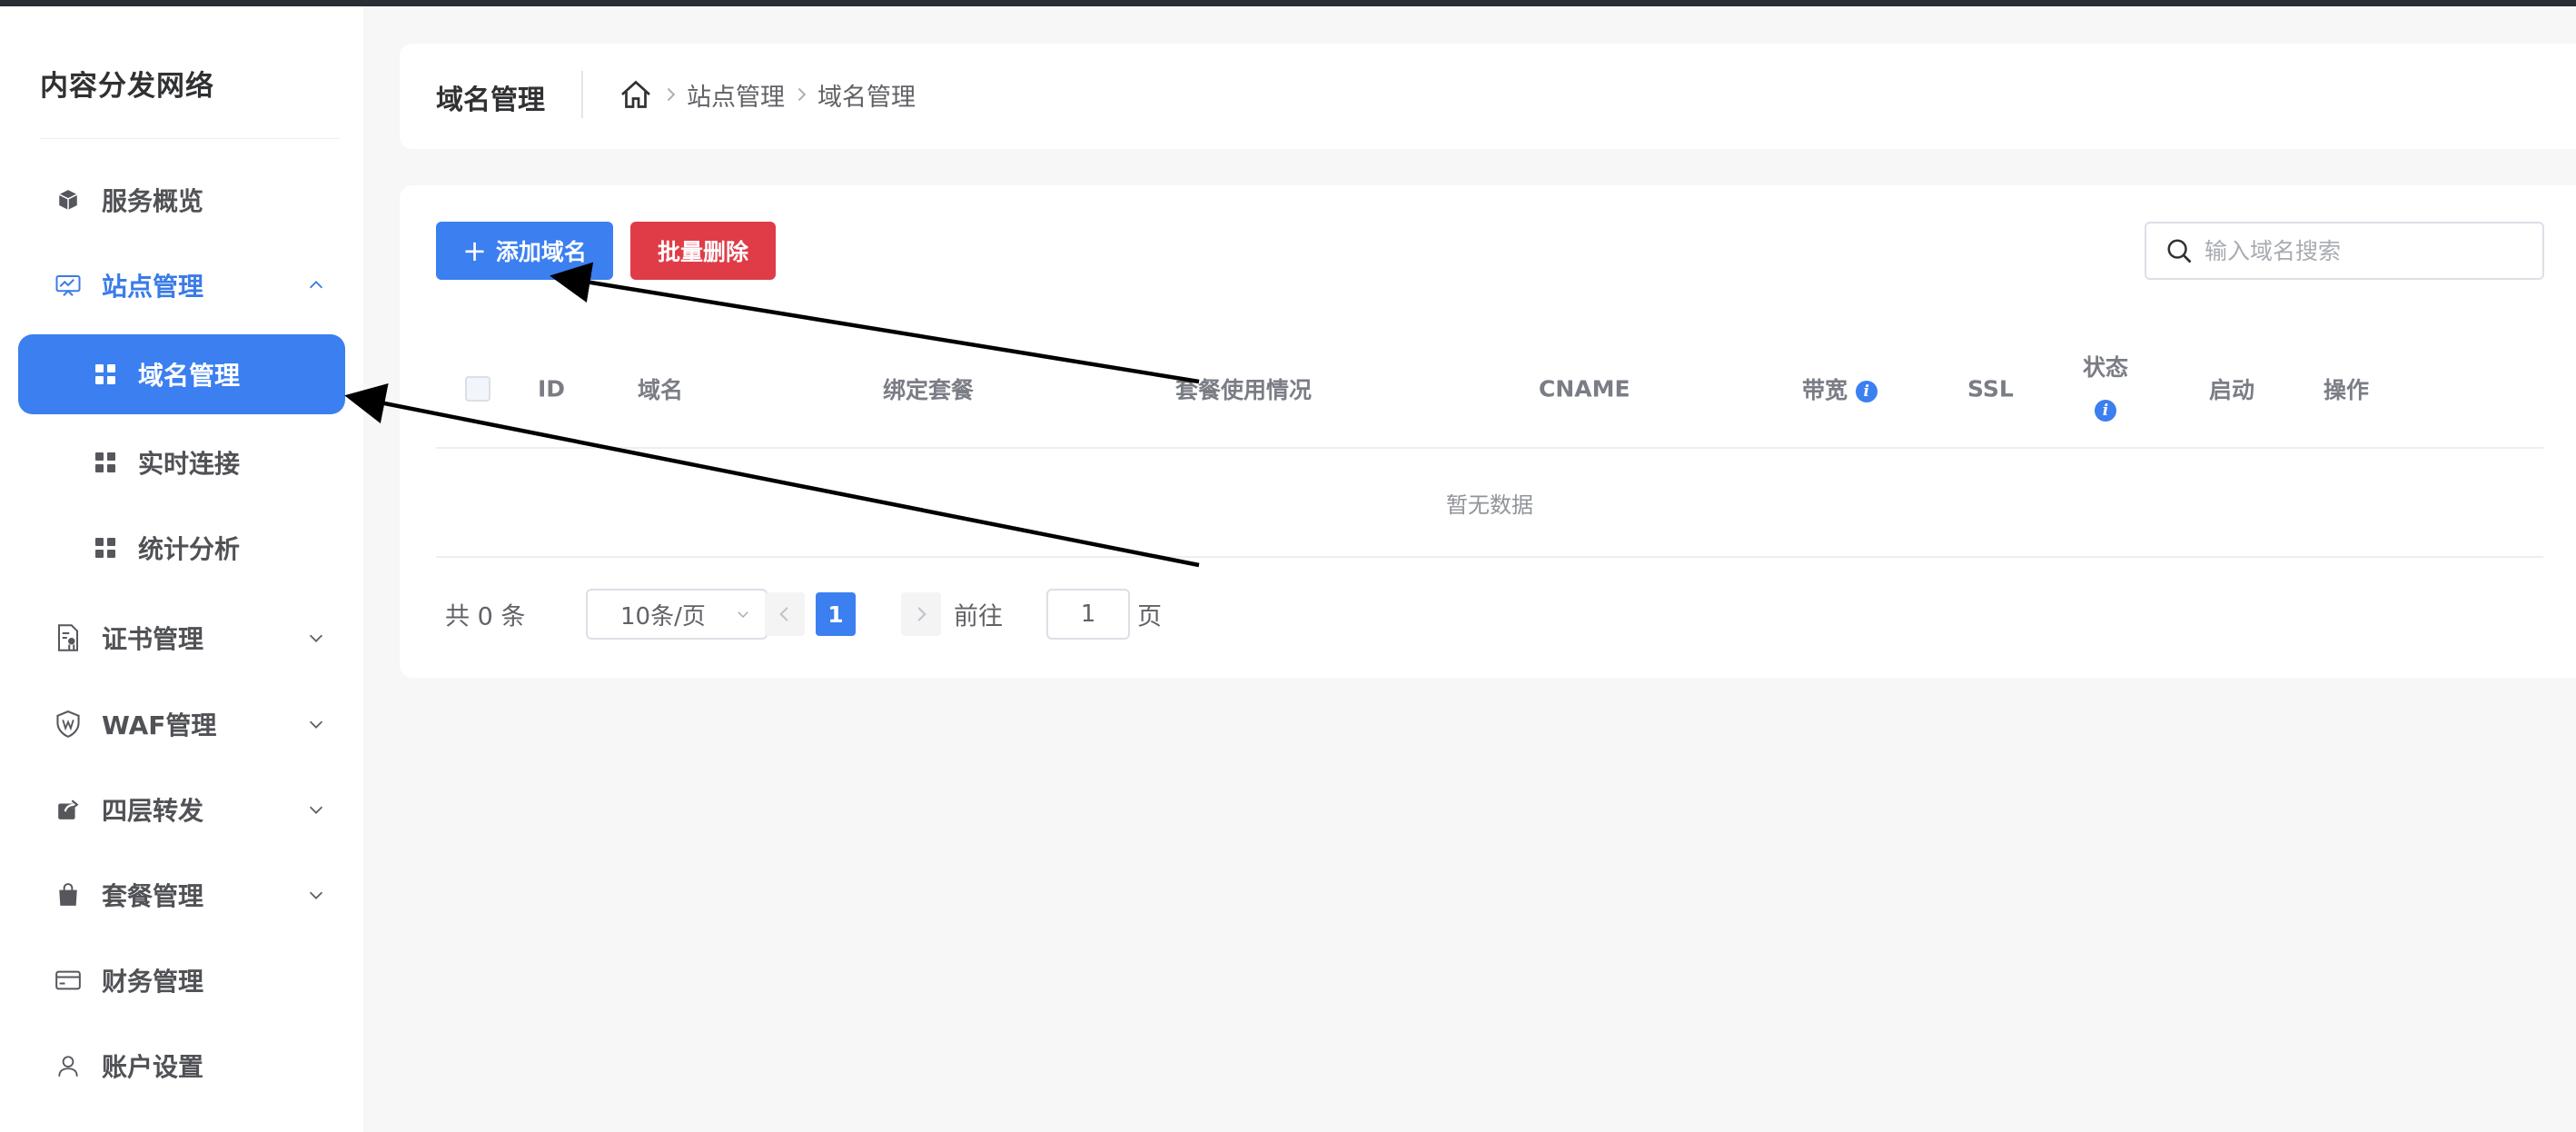 The height and width of the screenshot is (1132, 2576). I want to click on goto-page-input, so click(1088, 614).